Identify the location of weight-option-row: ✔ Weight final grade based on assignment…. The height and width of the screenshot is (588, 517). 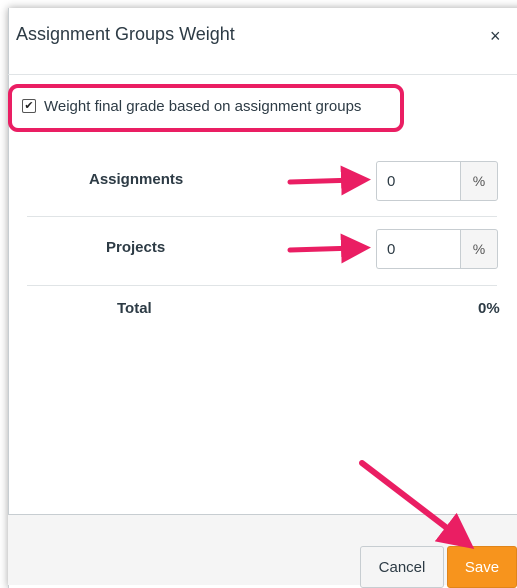
(191, 106).